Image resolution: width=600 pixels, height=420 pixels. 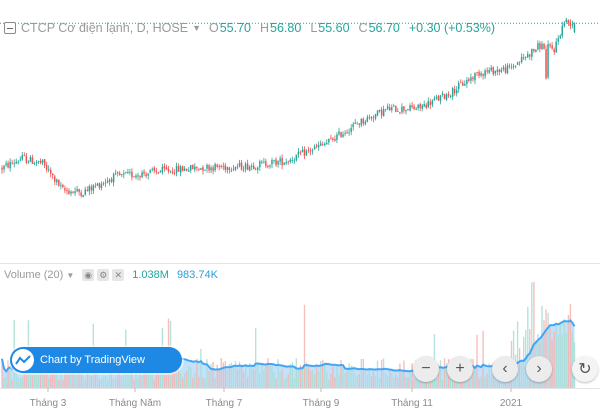 What do you see at coordinates (33, 275) in the screenshot?
I see `volume-indicator-name: Volume (20)` at bounding box center [33, 275].